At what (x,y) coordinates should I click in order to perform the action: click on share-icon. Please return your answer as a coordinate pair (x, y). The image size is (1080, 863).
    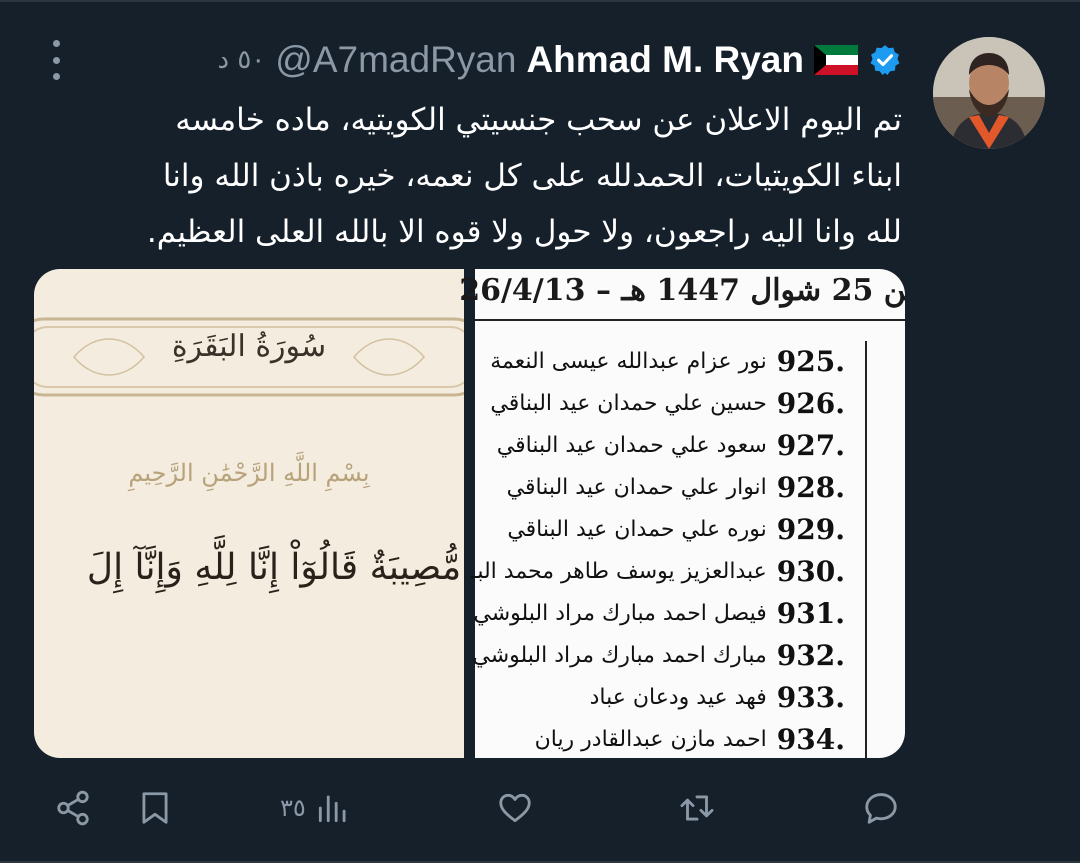
    Looking at the image, I should click on (73, 808).